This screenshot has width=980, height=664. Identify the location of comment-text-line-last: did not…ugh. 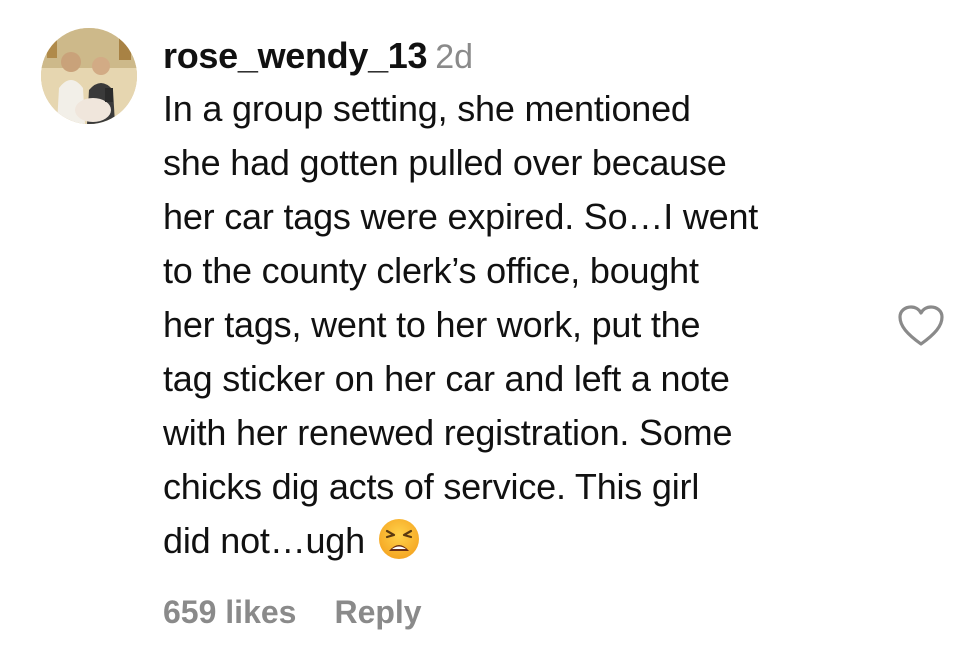
(523, 541).